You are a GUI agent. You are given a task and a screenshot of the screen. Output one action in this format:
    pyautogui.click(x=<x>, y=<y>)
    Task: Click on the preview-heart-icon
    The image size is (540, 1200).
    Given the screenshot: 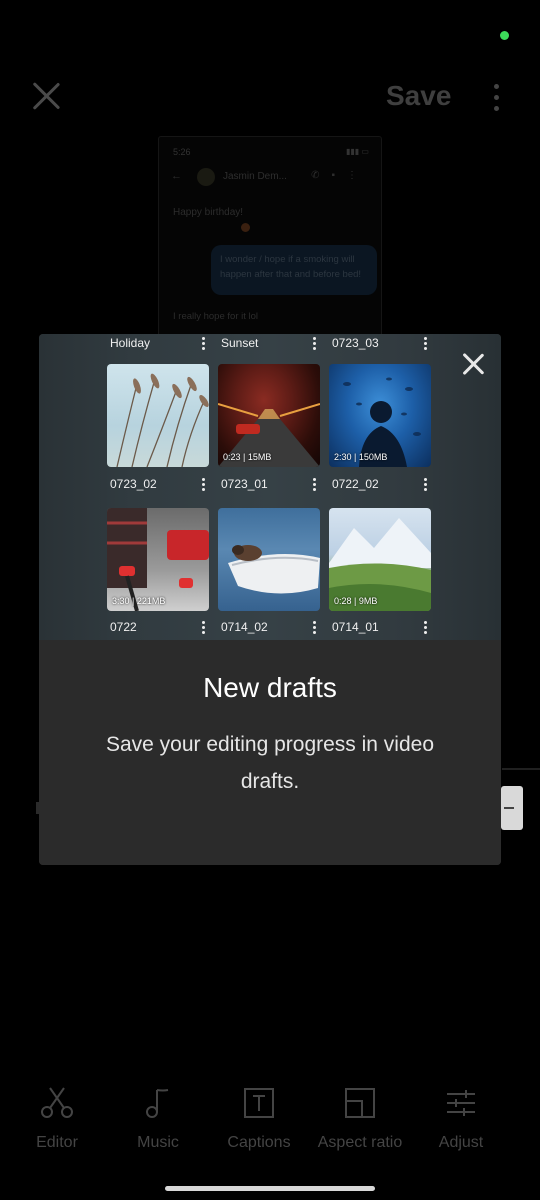 What is the action you would take?
    pyautogui.click(x=245, y=227)
    